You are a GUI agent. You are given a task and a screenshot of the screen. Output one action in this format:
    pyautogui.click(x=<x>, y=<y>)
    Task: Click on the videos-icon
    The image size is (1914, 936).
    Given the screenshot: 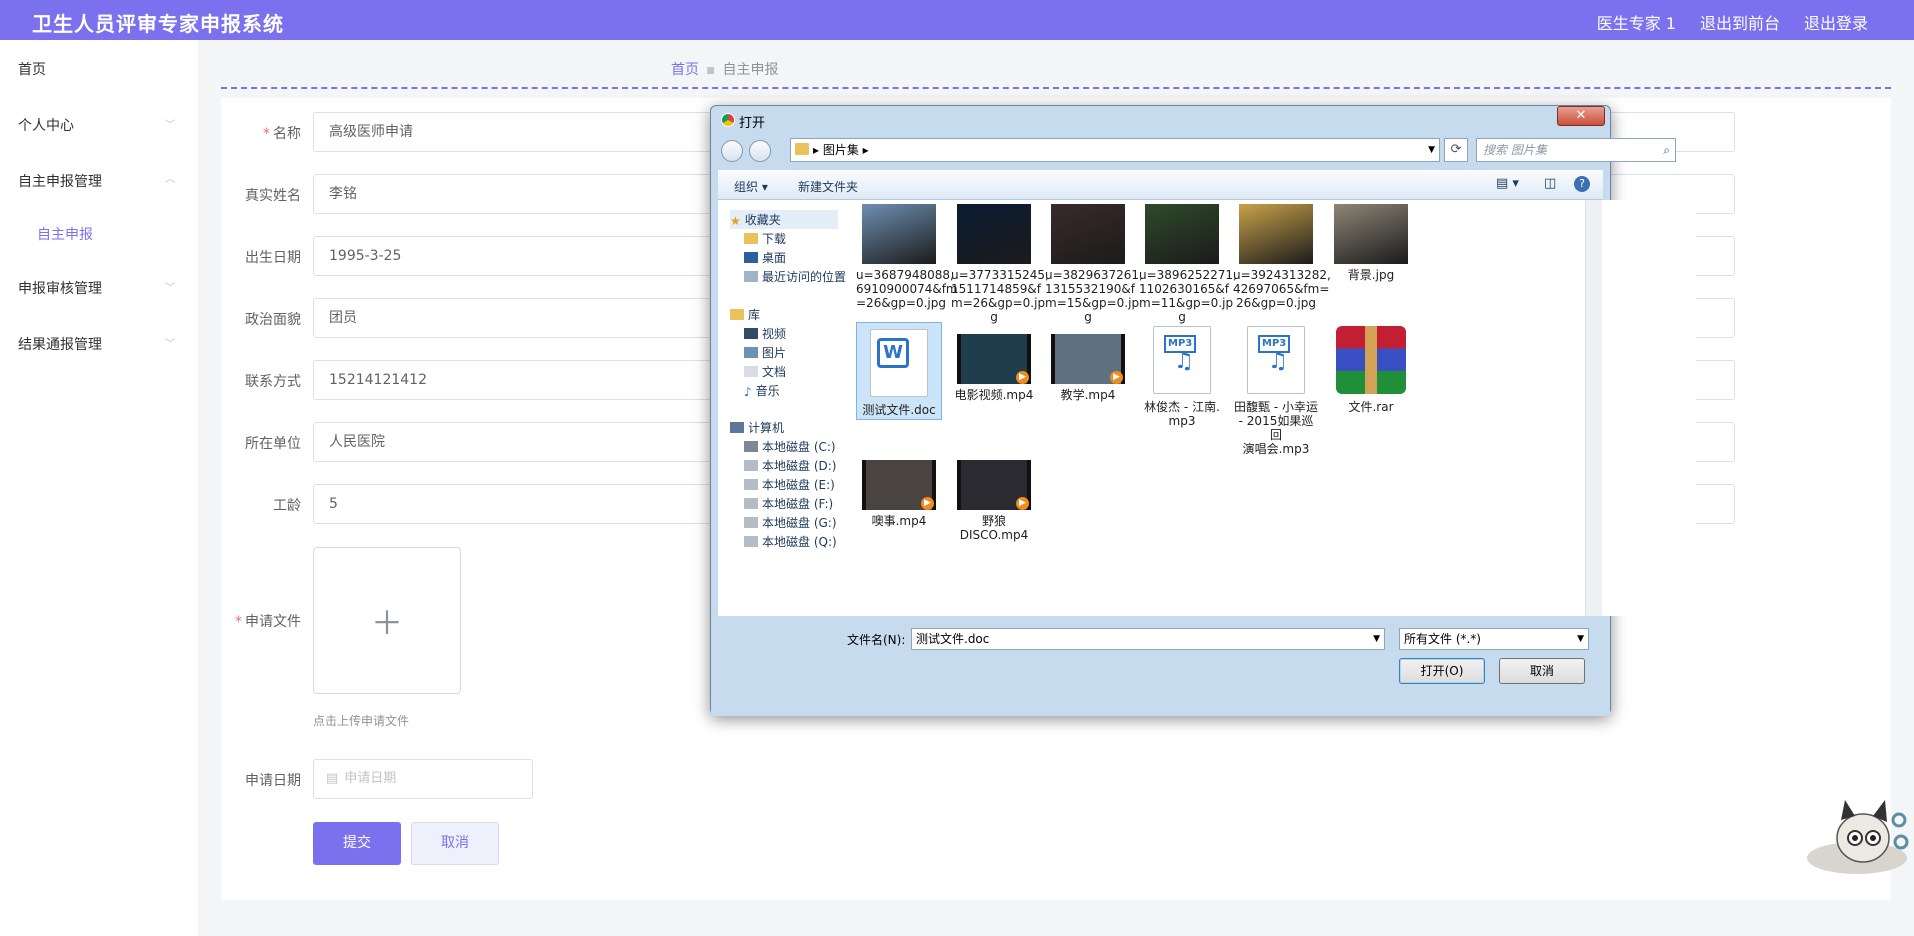 What is the action you would take?
    pyautogui.click(x=751, y=333)
    